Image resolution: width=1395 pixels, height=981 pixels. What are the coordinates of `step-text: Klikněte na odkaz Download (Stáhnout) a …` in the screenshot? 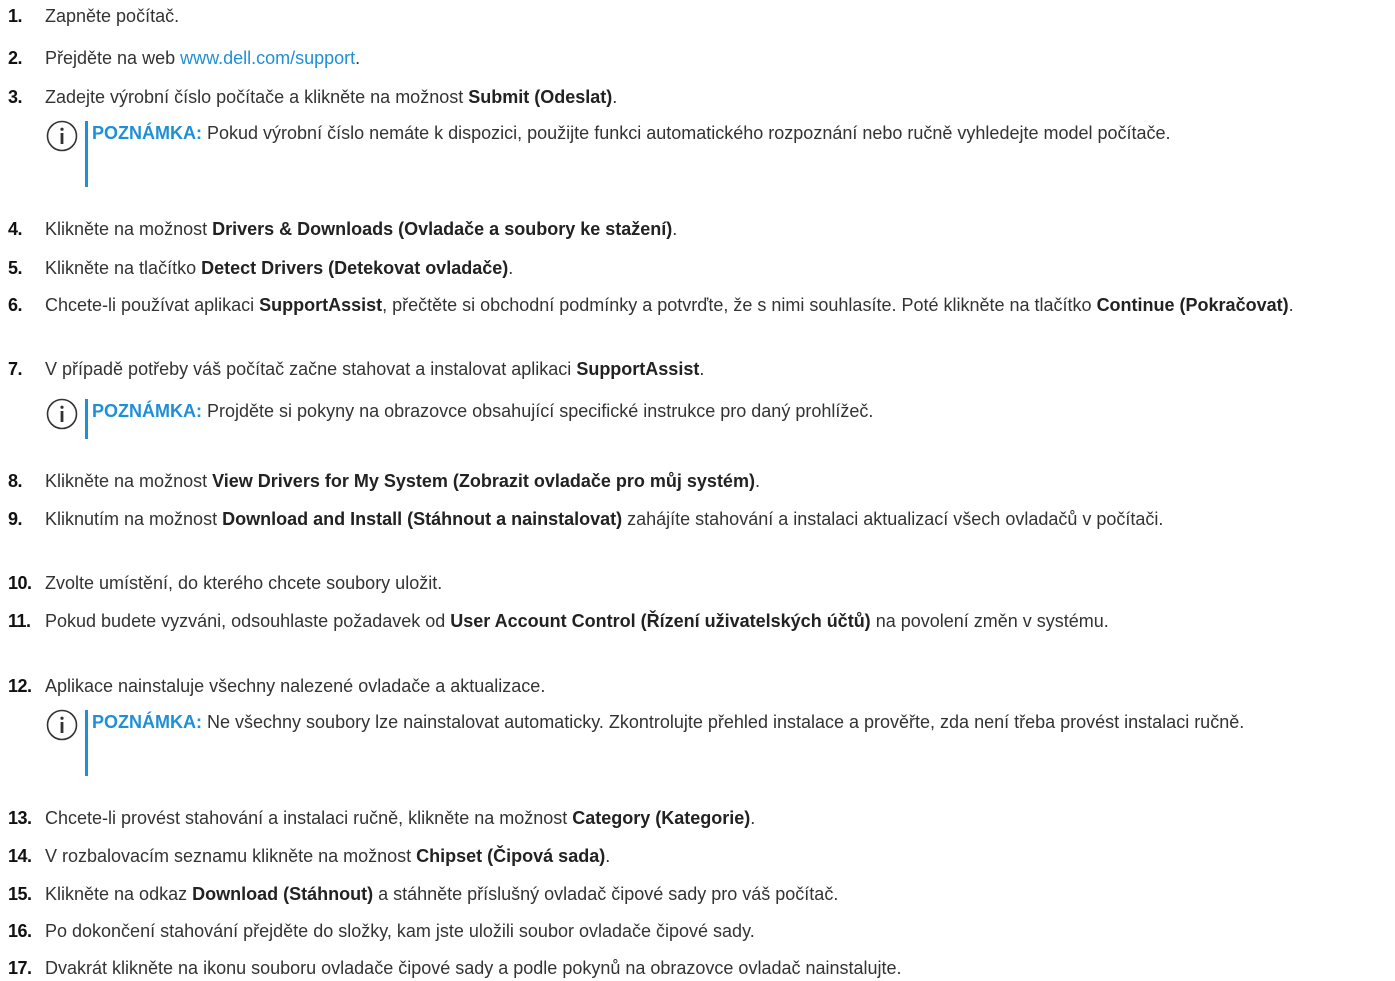 It's located at (442, 894).